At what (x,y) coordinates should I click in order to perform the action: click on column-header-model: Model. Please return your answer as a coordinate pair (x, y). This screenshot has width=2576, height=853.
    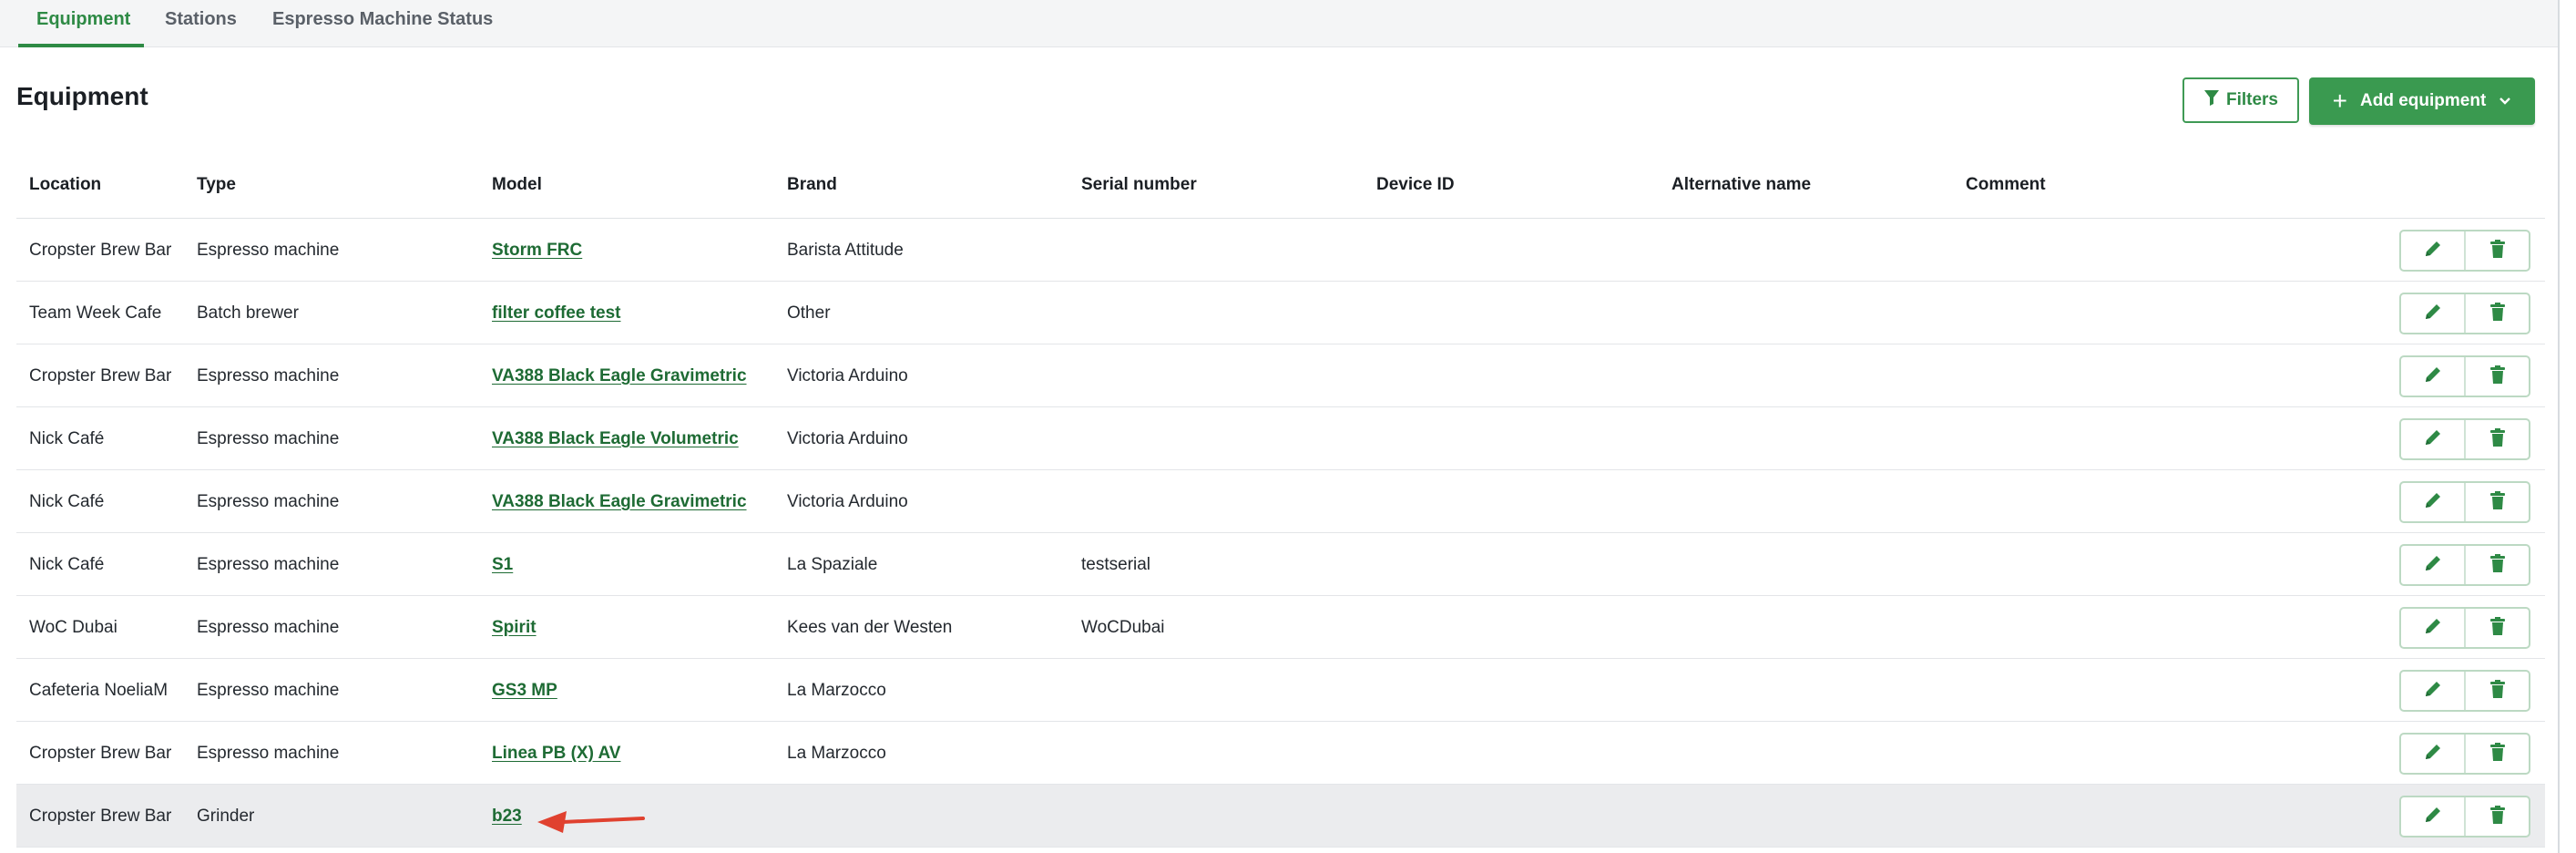
    Looking at the image, I should click on (517, 185).